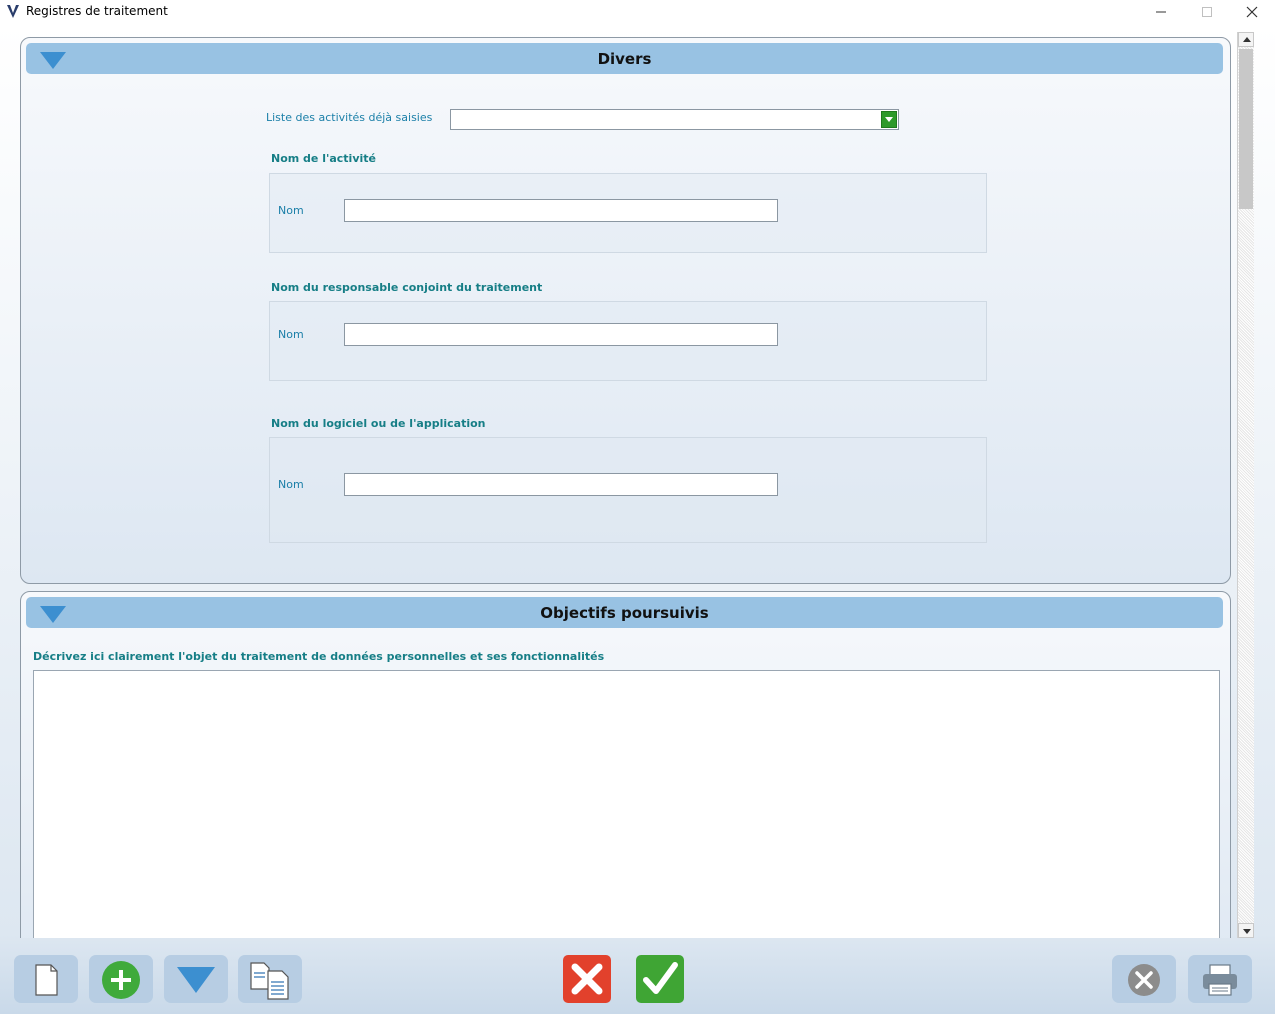 Image resolution: width=1275 pixels, height=1014 pixels. Describe the element at coordinates (291, 484) in the screenshot. I see `software-name-label: Nom` at that location.